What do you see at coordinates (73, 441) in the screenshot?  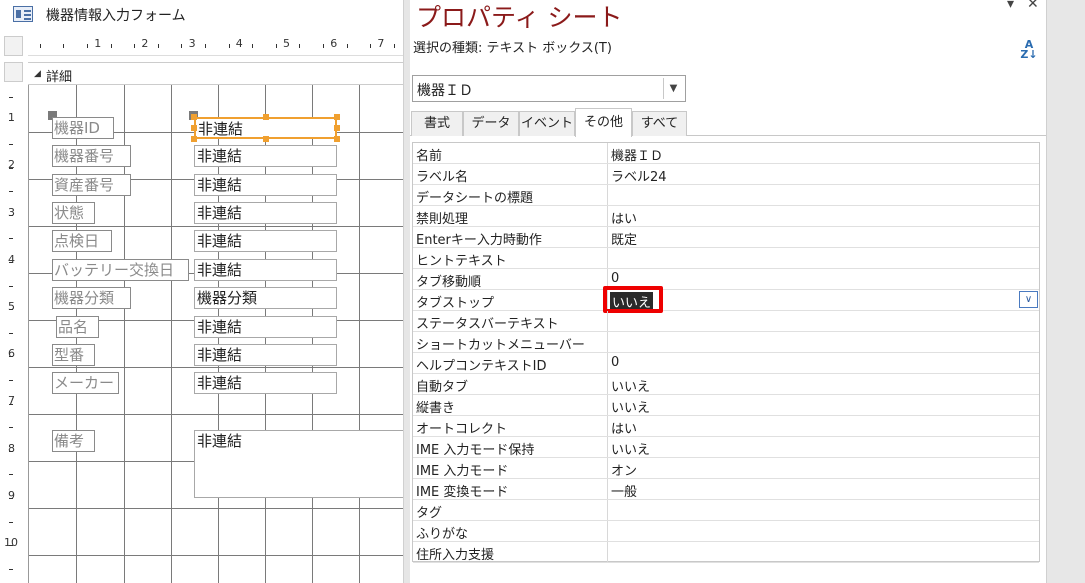 I see `control-label: 備考` at bounding box center [73, 441].